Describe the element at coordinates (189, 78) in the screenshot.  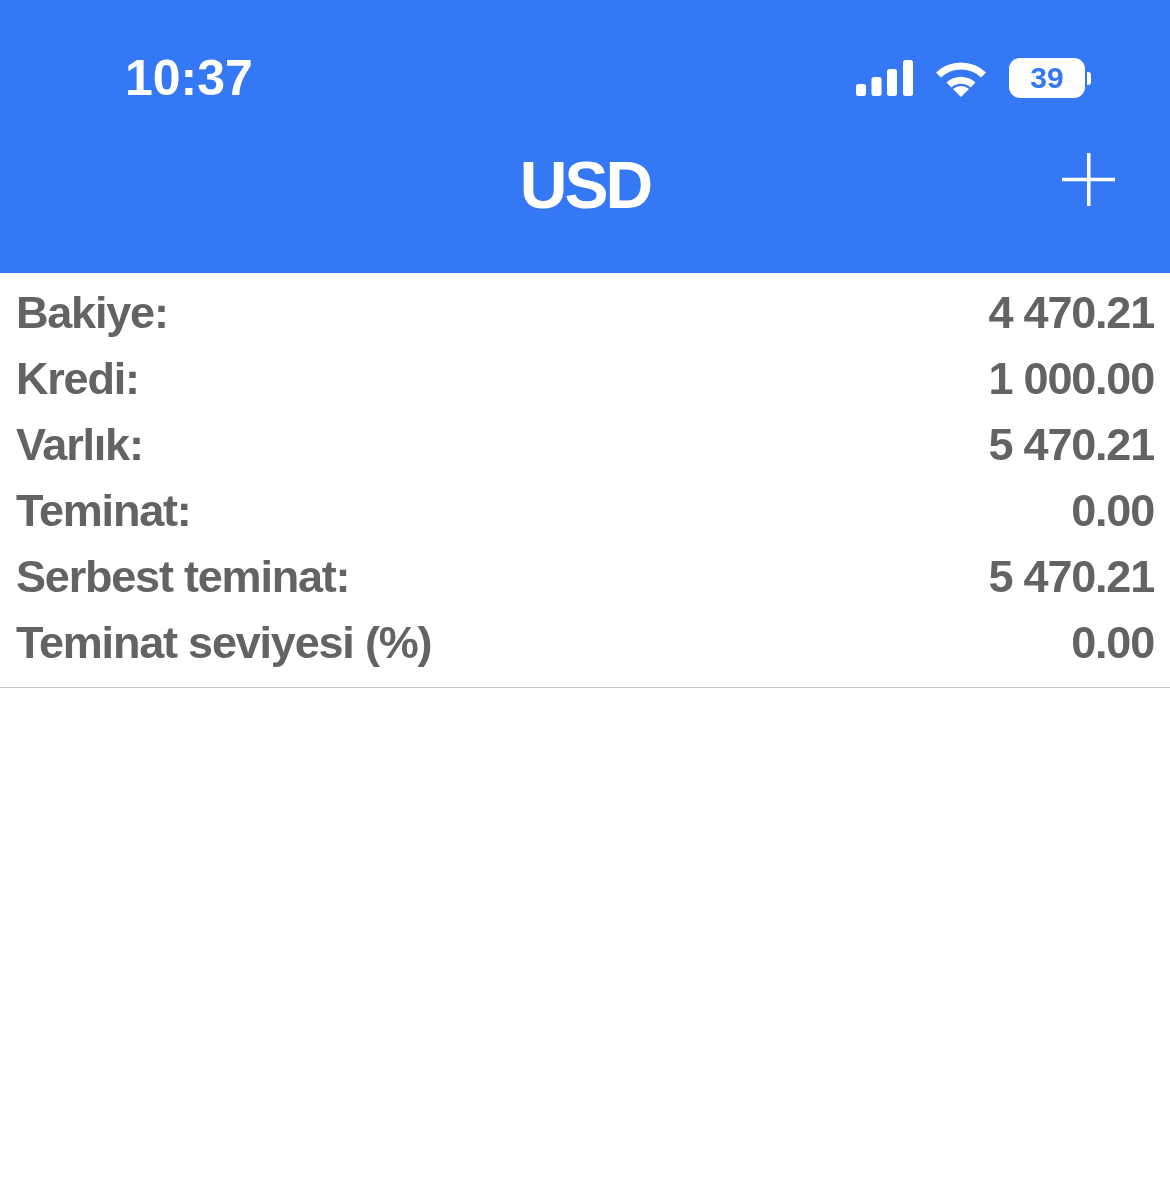
I see `status-time: 10:37` at that location.